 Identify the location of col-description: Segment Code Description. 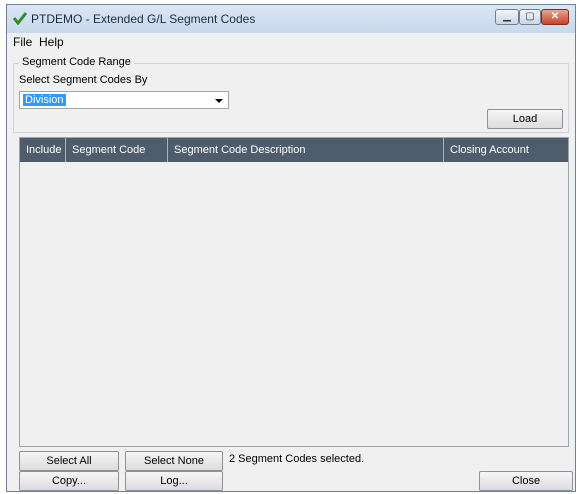
(306, 150).